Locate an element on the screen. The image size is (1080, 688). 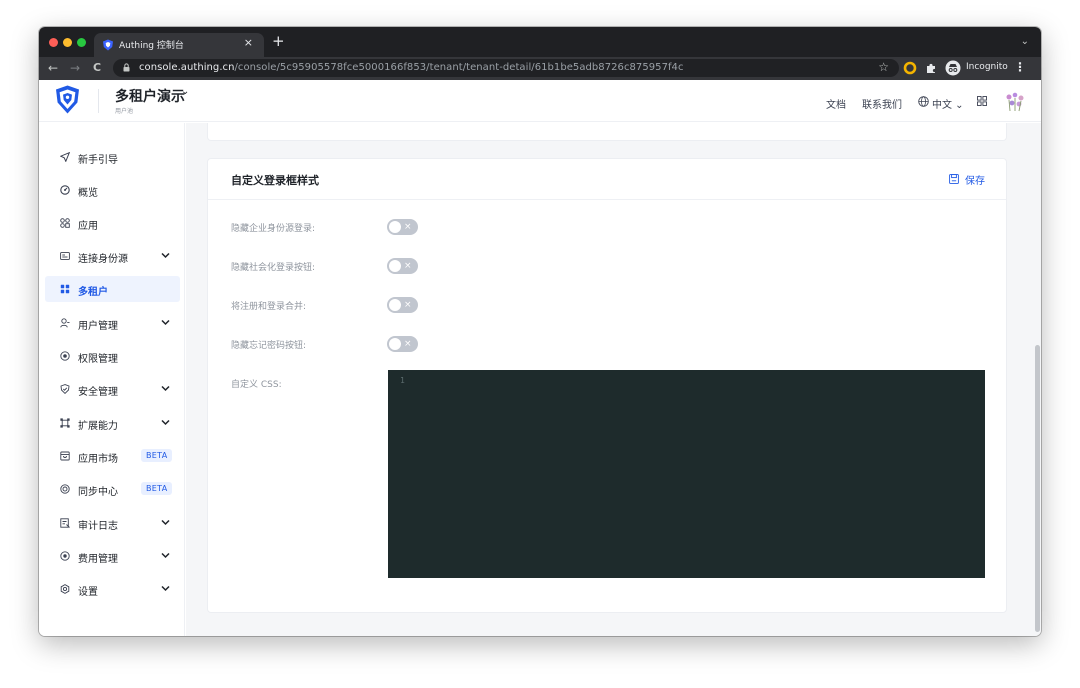
back-icon: ← is located at coordinates (53, 68).